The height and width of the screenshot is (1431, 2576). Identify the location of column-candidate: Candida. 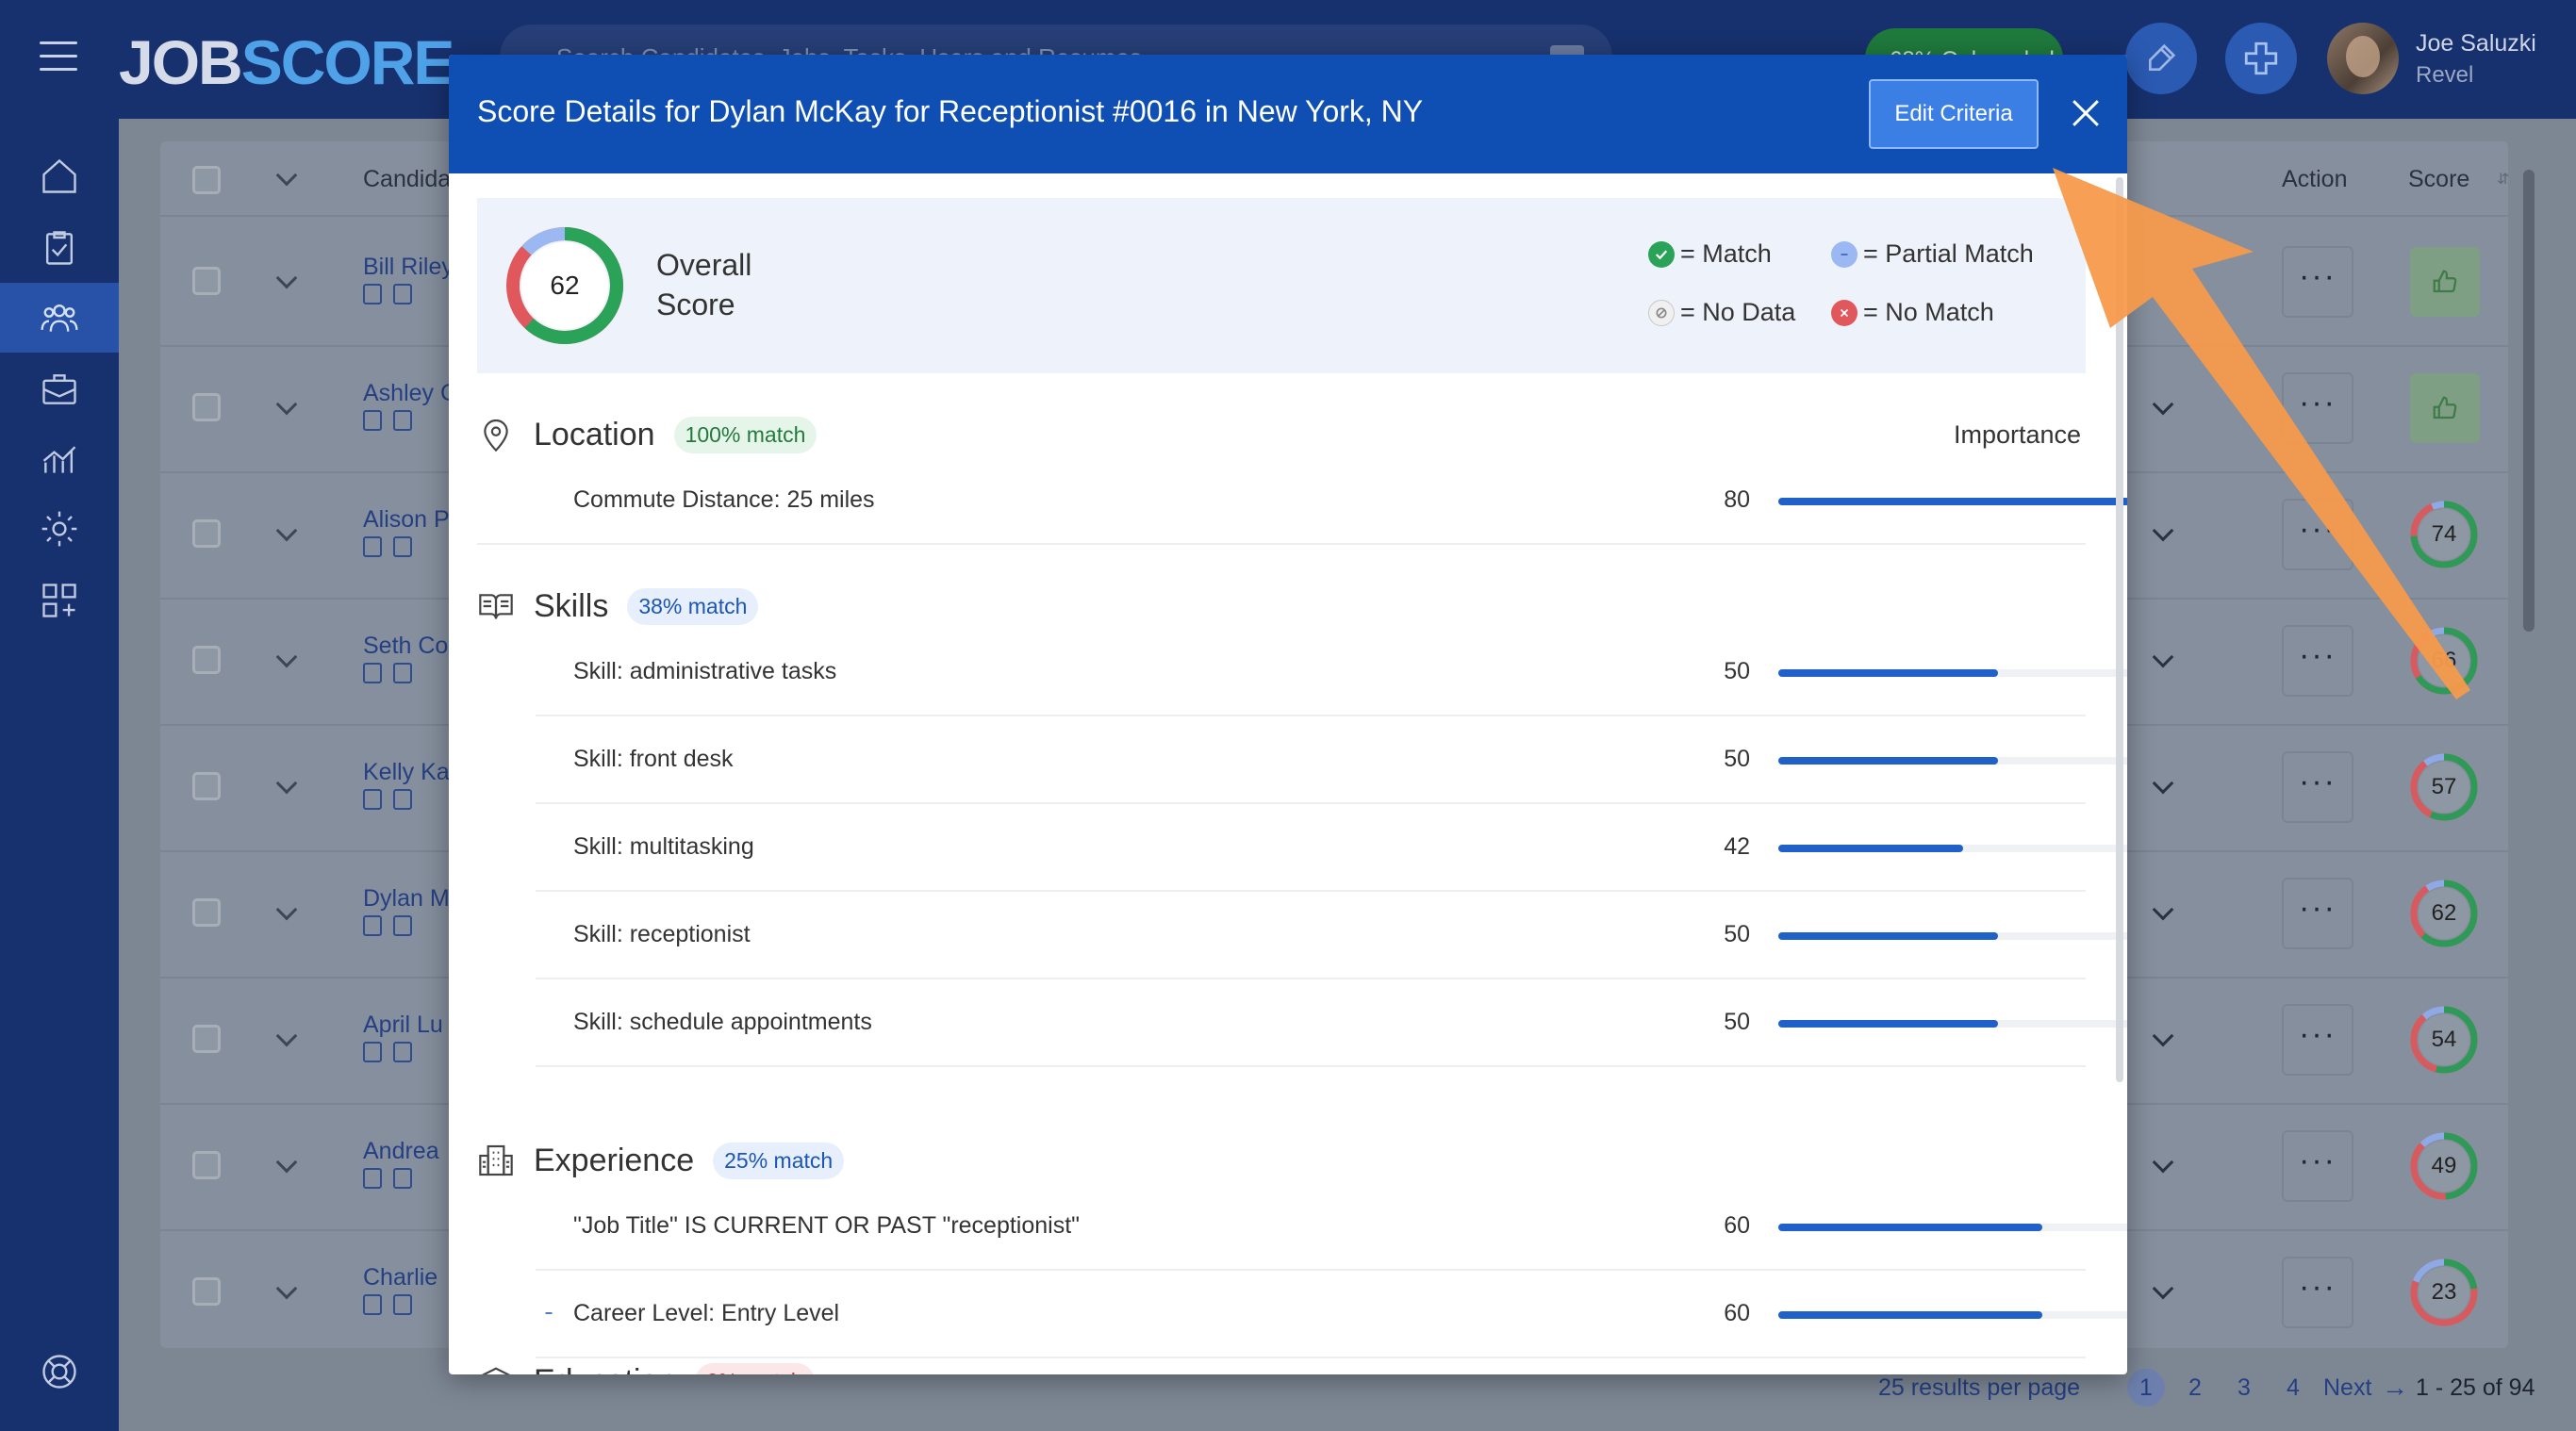
(407, 180).